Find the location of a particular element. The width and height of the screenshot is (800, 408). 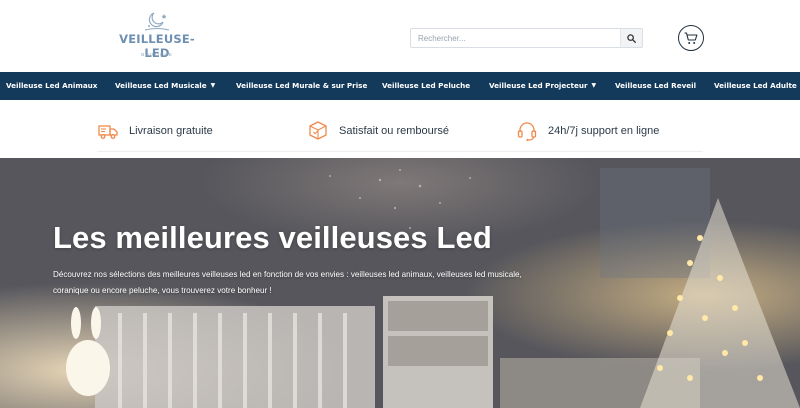

nav-item-adulte: Veilleuse Led Adulte is located at coordinates (755, 86).